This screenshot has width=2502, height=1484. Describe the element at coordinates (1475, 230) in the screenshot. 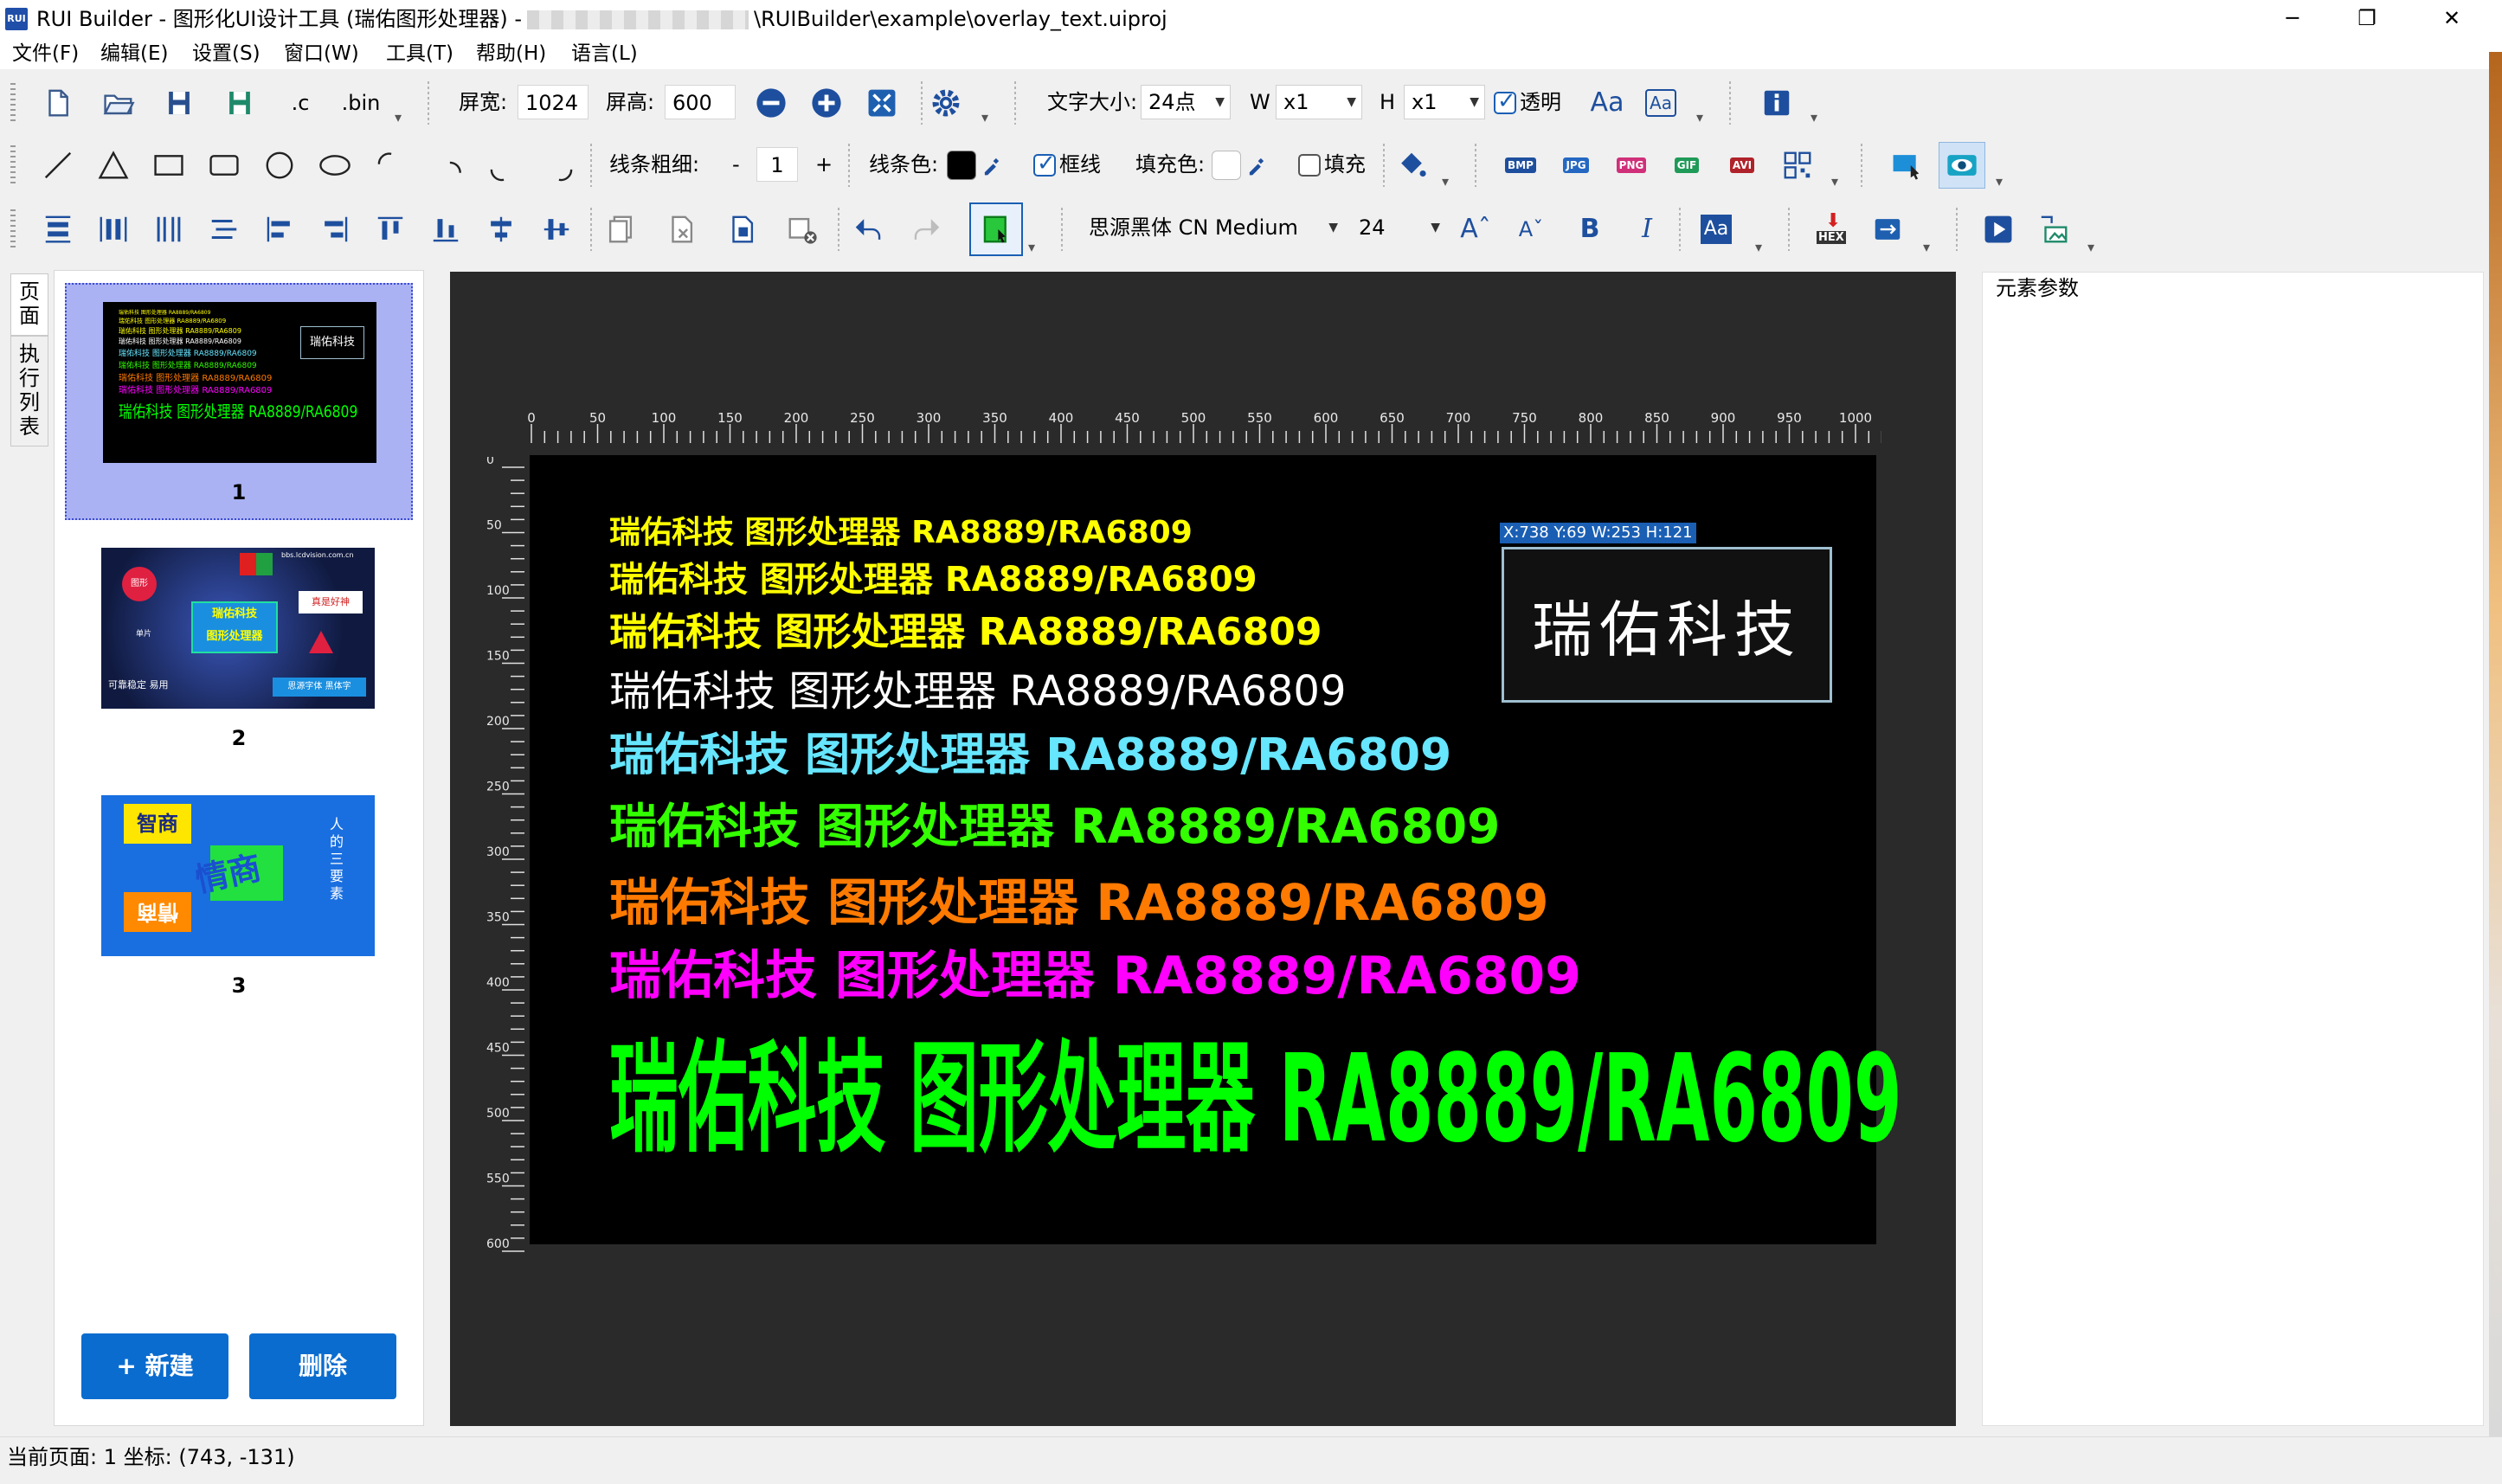

I see `increase-font-button: Aˆ` at that location.